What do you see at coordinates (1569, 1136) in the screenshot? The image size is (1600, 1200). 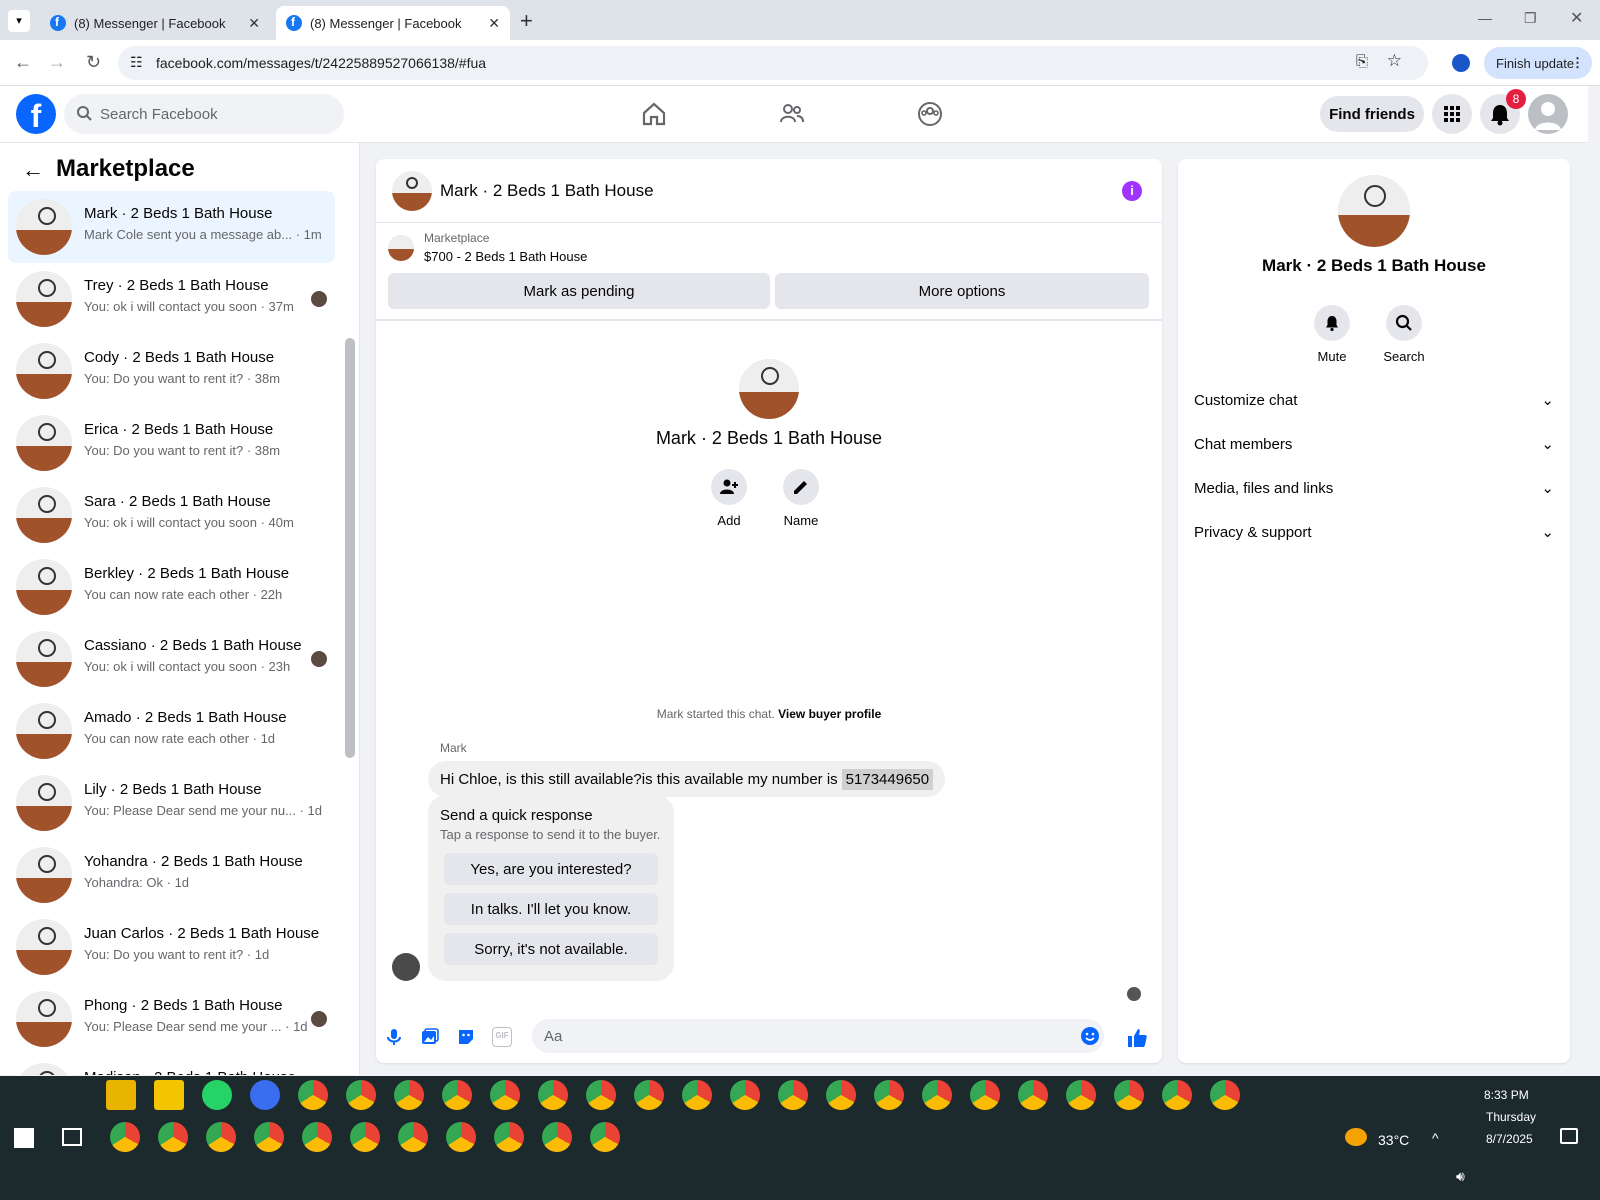 I see `notification-center-icon` at bounding box center [1569, 1136].